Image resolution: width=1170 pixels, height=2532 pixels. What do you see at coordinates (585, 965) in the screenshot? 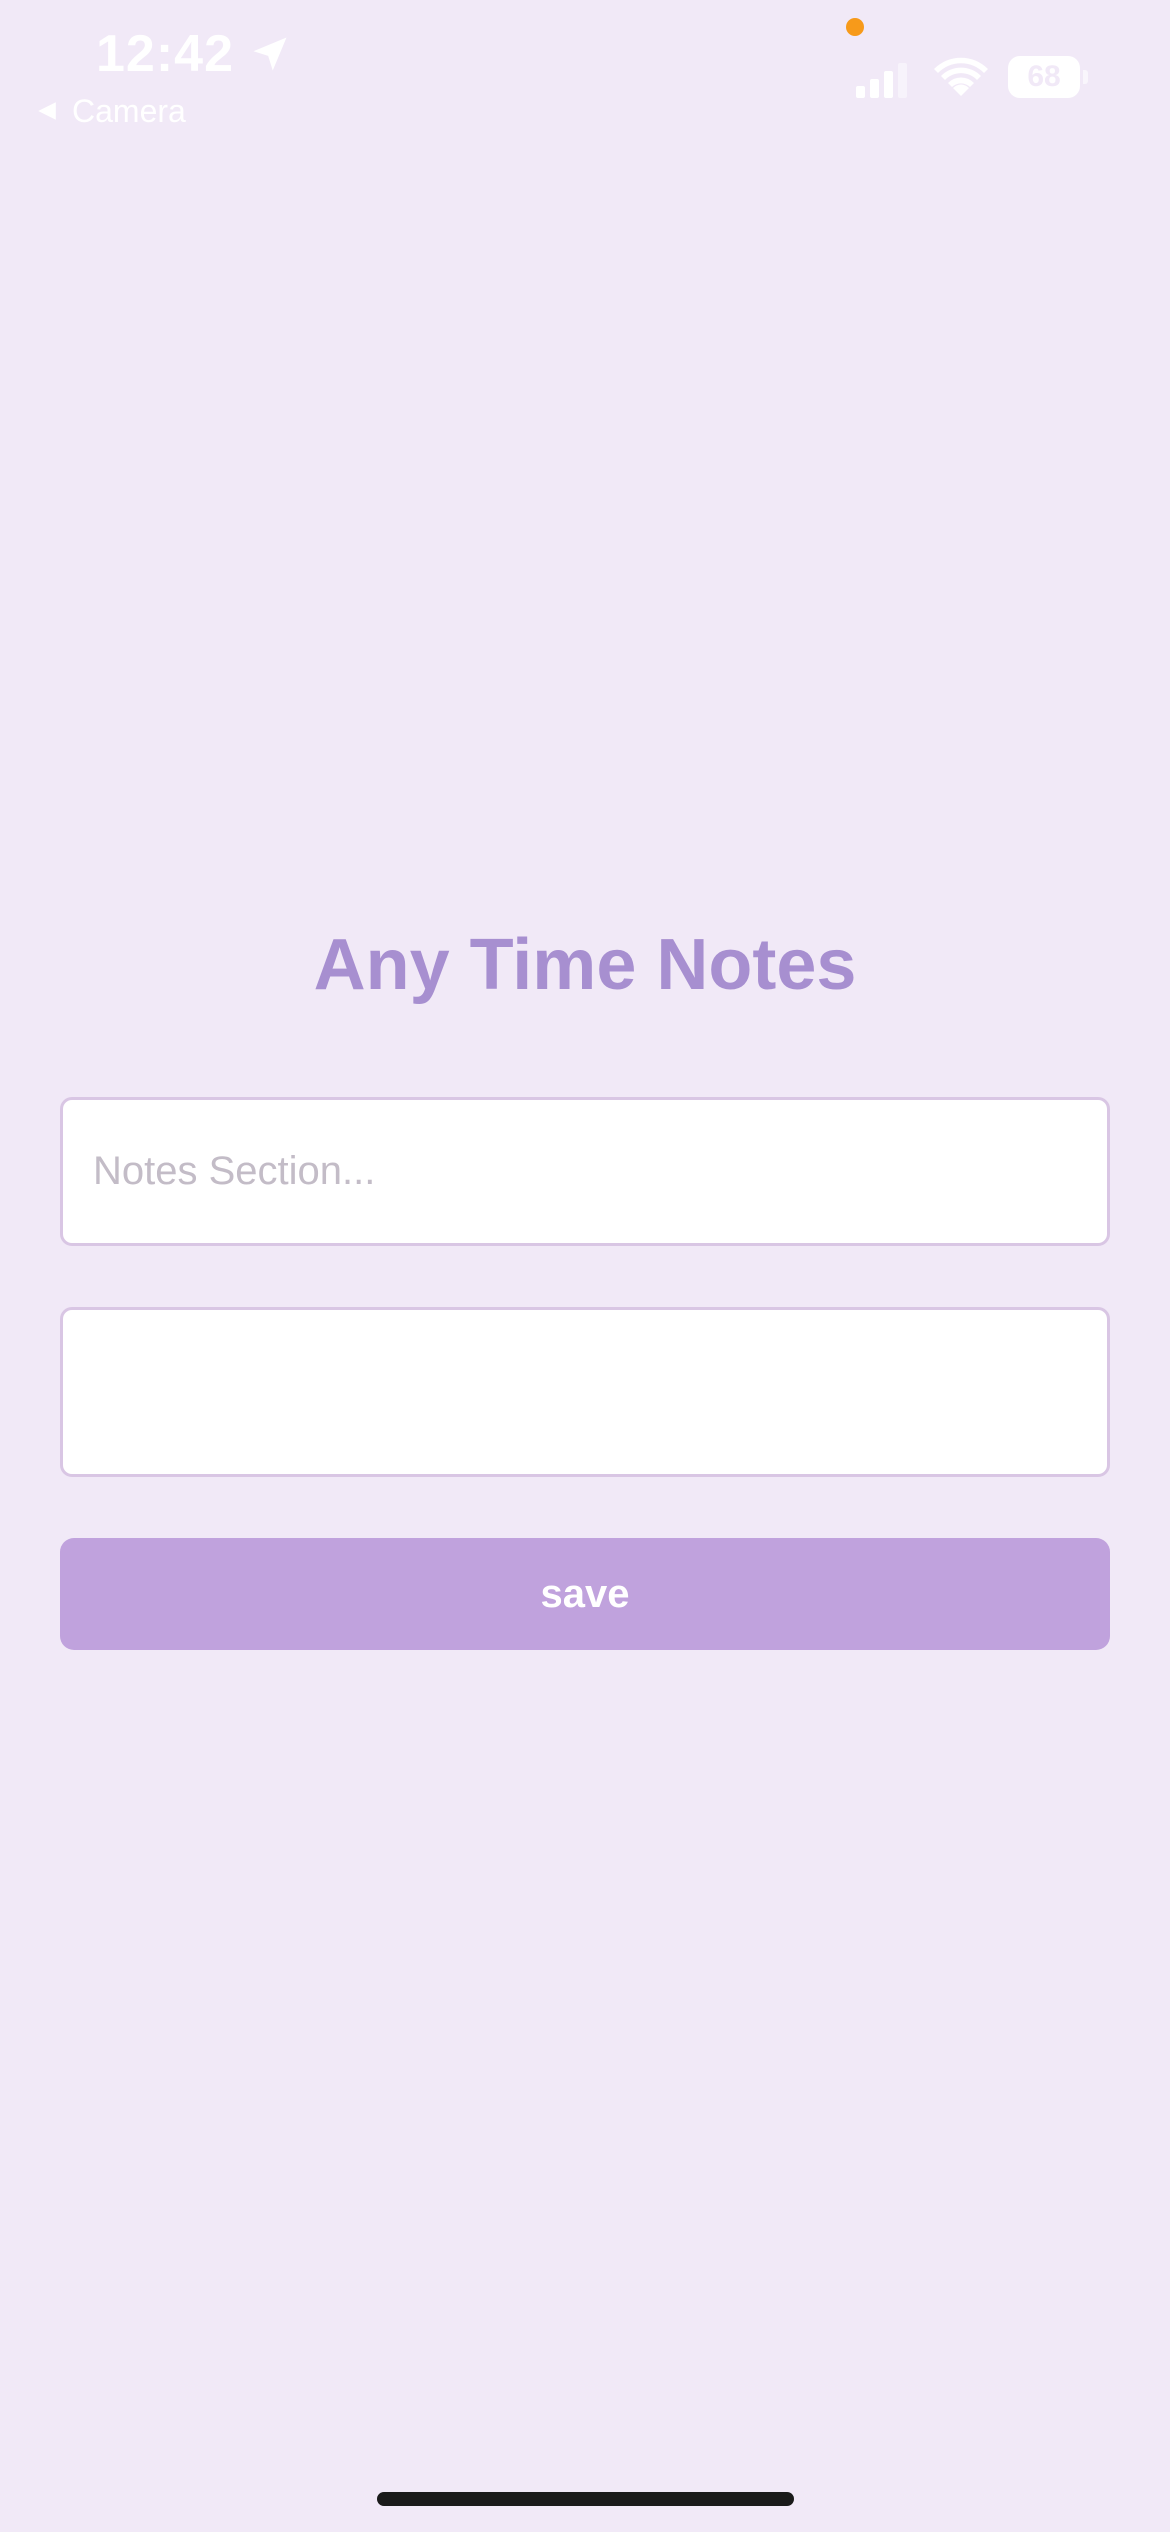
I see `page-title: Any Time Notes` at bounding box center [585, 965].